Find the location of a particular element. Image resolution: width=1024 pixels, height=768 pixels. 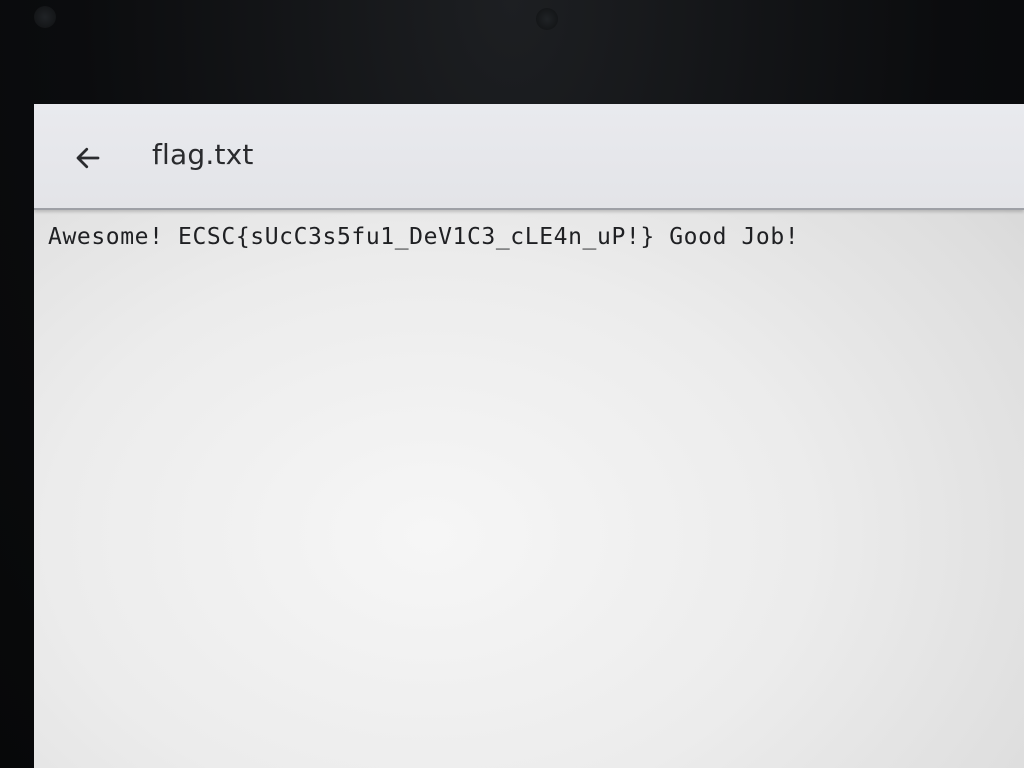

bezel-sensor is located at coordinates (45, 17).